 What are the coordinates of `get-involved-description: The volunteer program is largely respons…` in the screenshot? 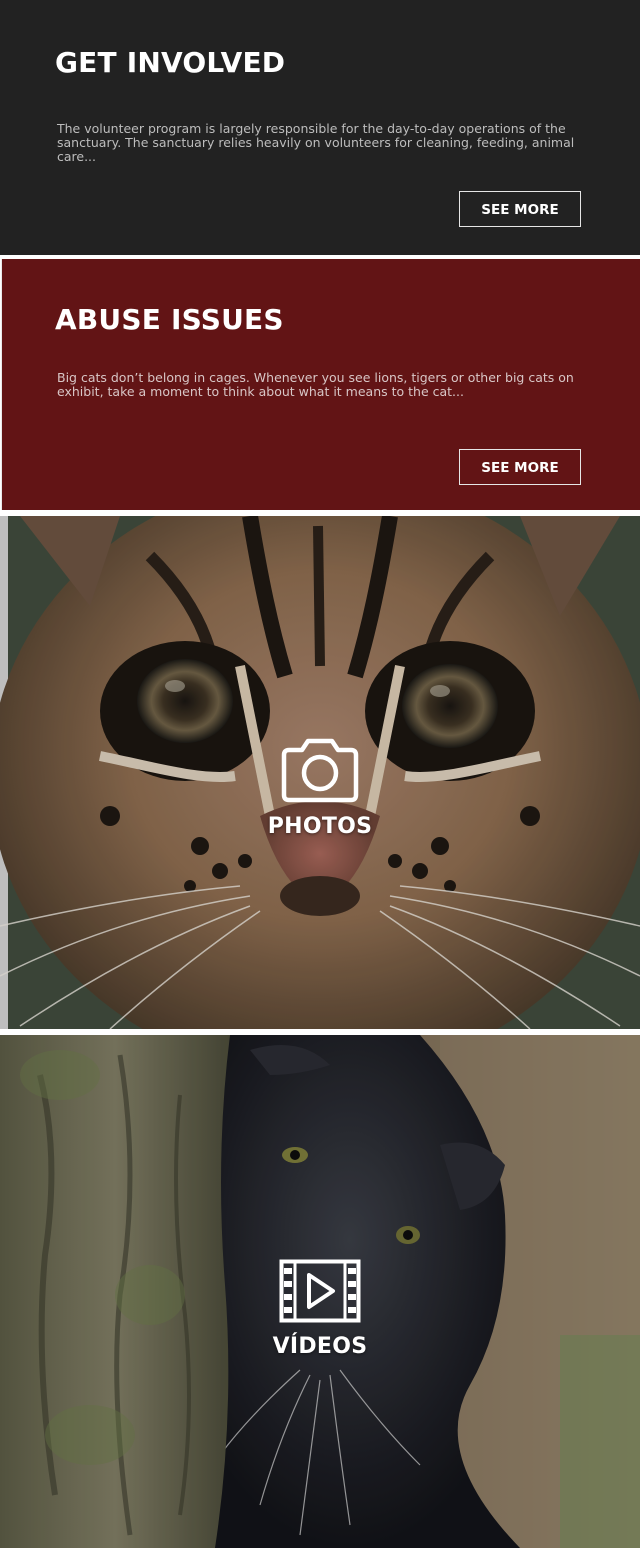 It's located at (316, 142).